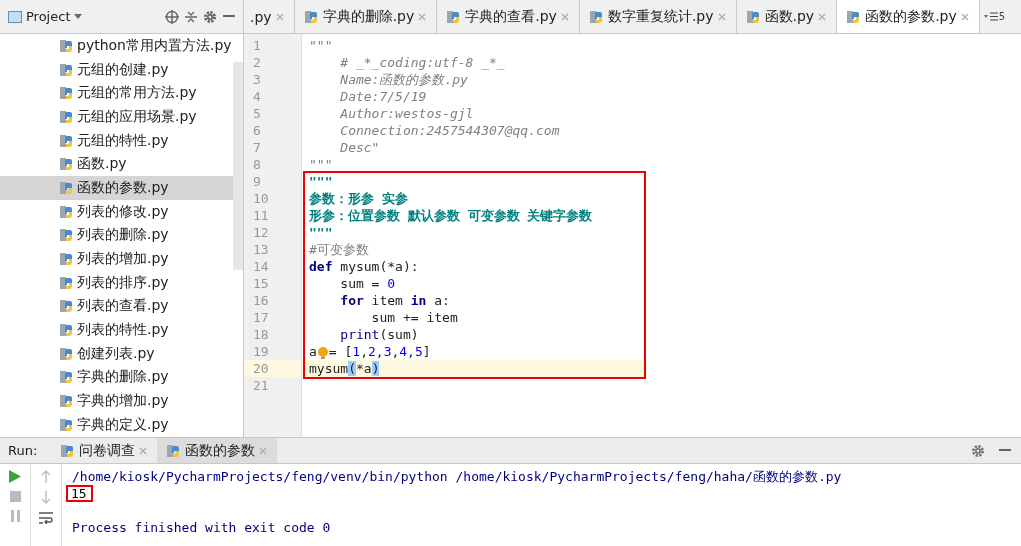  What do you see at coordinates (451, 215) in the screenshot?
I see `code-line: 形参：位置参数 默认参数 可变参数 关键字参数` at bounding box center [451, 215].